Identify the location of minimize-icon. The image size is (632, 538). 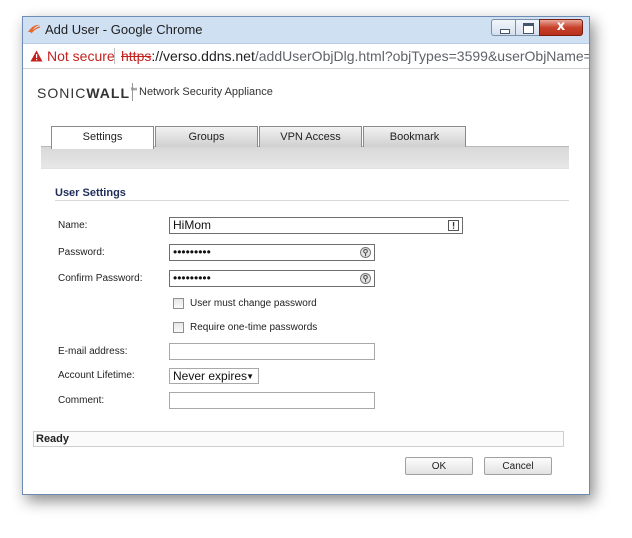
(503, 27).